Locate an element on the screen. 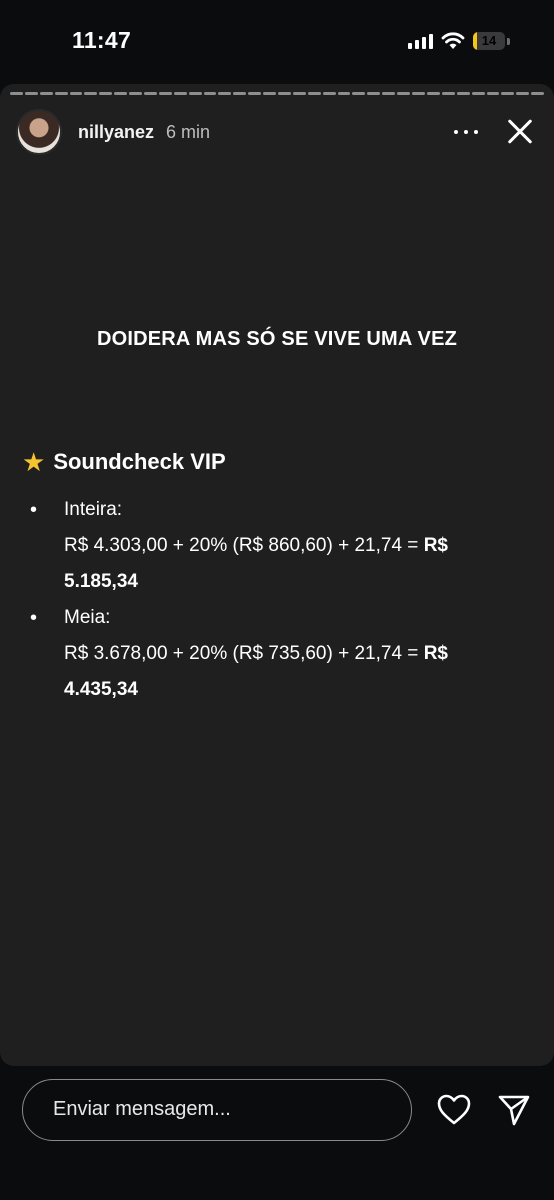 Image resolution: width=554 pixels, height=1200 pixels. story-time-ago: 6 min is located at coordinates (188, 131).